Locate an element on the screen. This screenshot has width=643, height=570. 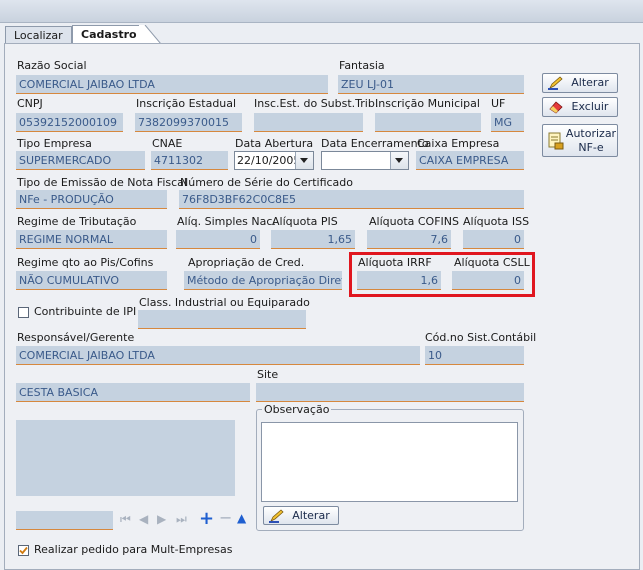
tipo-emissao-label: Tipo de Emissão de Nota Fiscal is located at coordinates (102, 182).